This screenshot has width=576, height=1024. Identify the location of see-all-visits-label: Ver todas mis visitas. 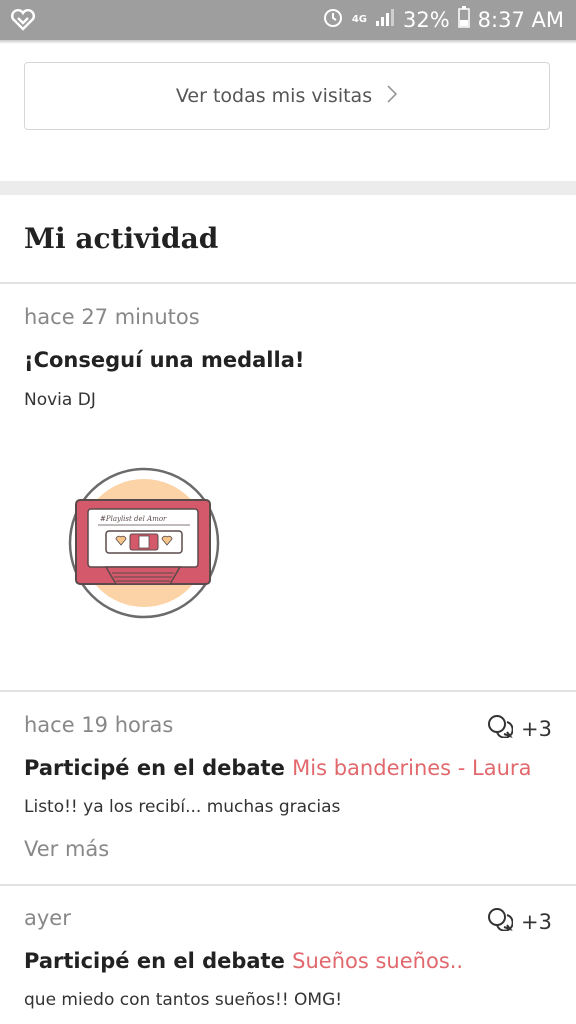
(274, 96).